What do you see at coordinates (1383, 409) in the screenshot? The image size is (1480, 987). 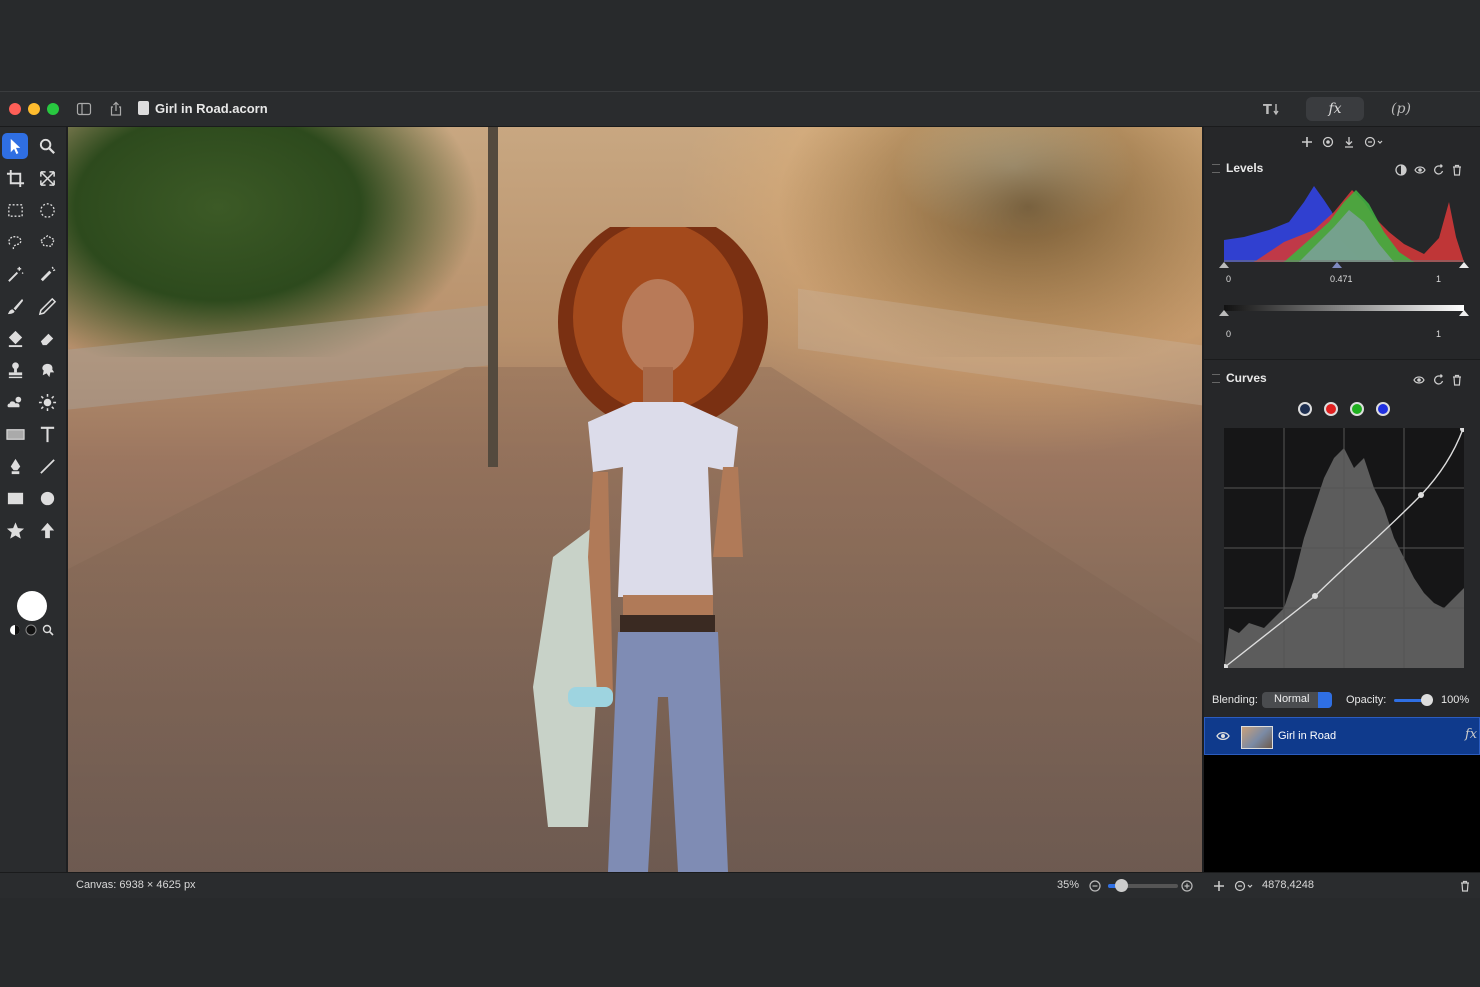 I see `curves-blue-channel-button` at bounding box center [1383, 409].